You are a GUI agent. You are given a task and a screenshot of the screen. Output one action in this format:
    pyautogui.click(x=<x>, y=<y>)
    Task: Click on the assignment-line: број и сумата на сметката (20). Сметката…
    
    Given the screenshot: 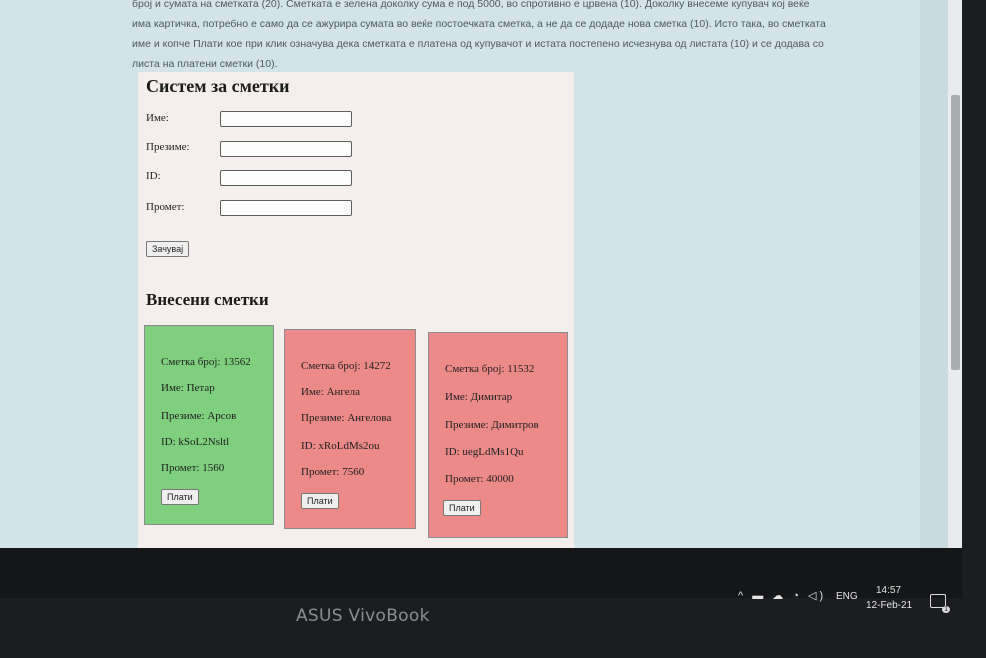 What is the action you would take?
    pyautogui.click(x=471, y=5)
    